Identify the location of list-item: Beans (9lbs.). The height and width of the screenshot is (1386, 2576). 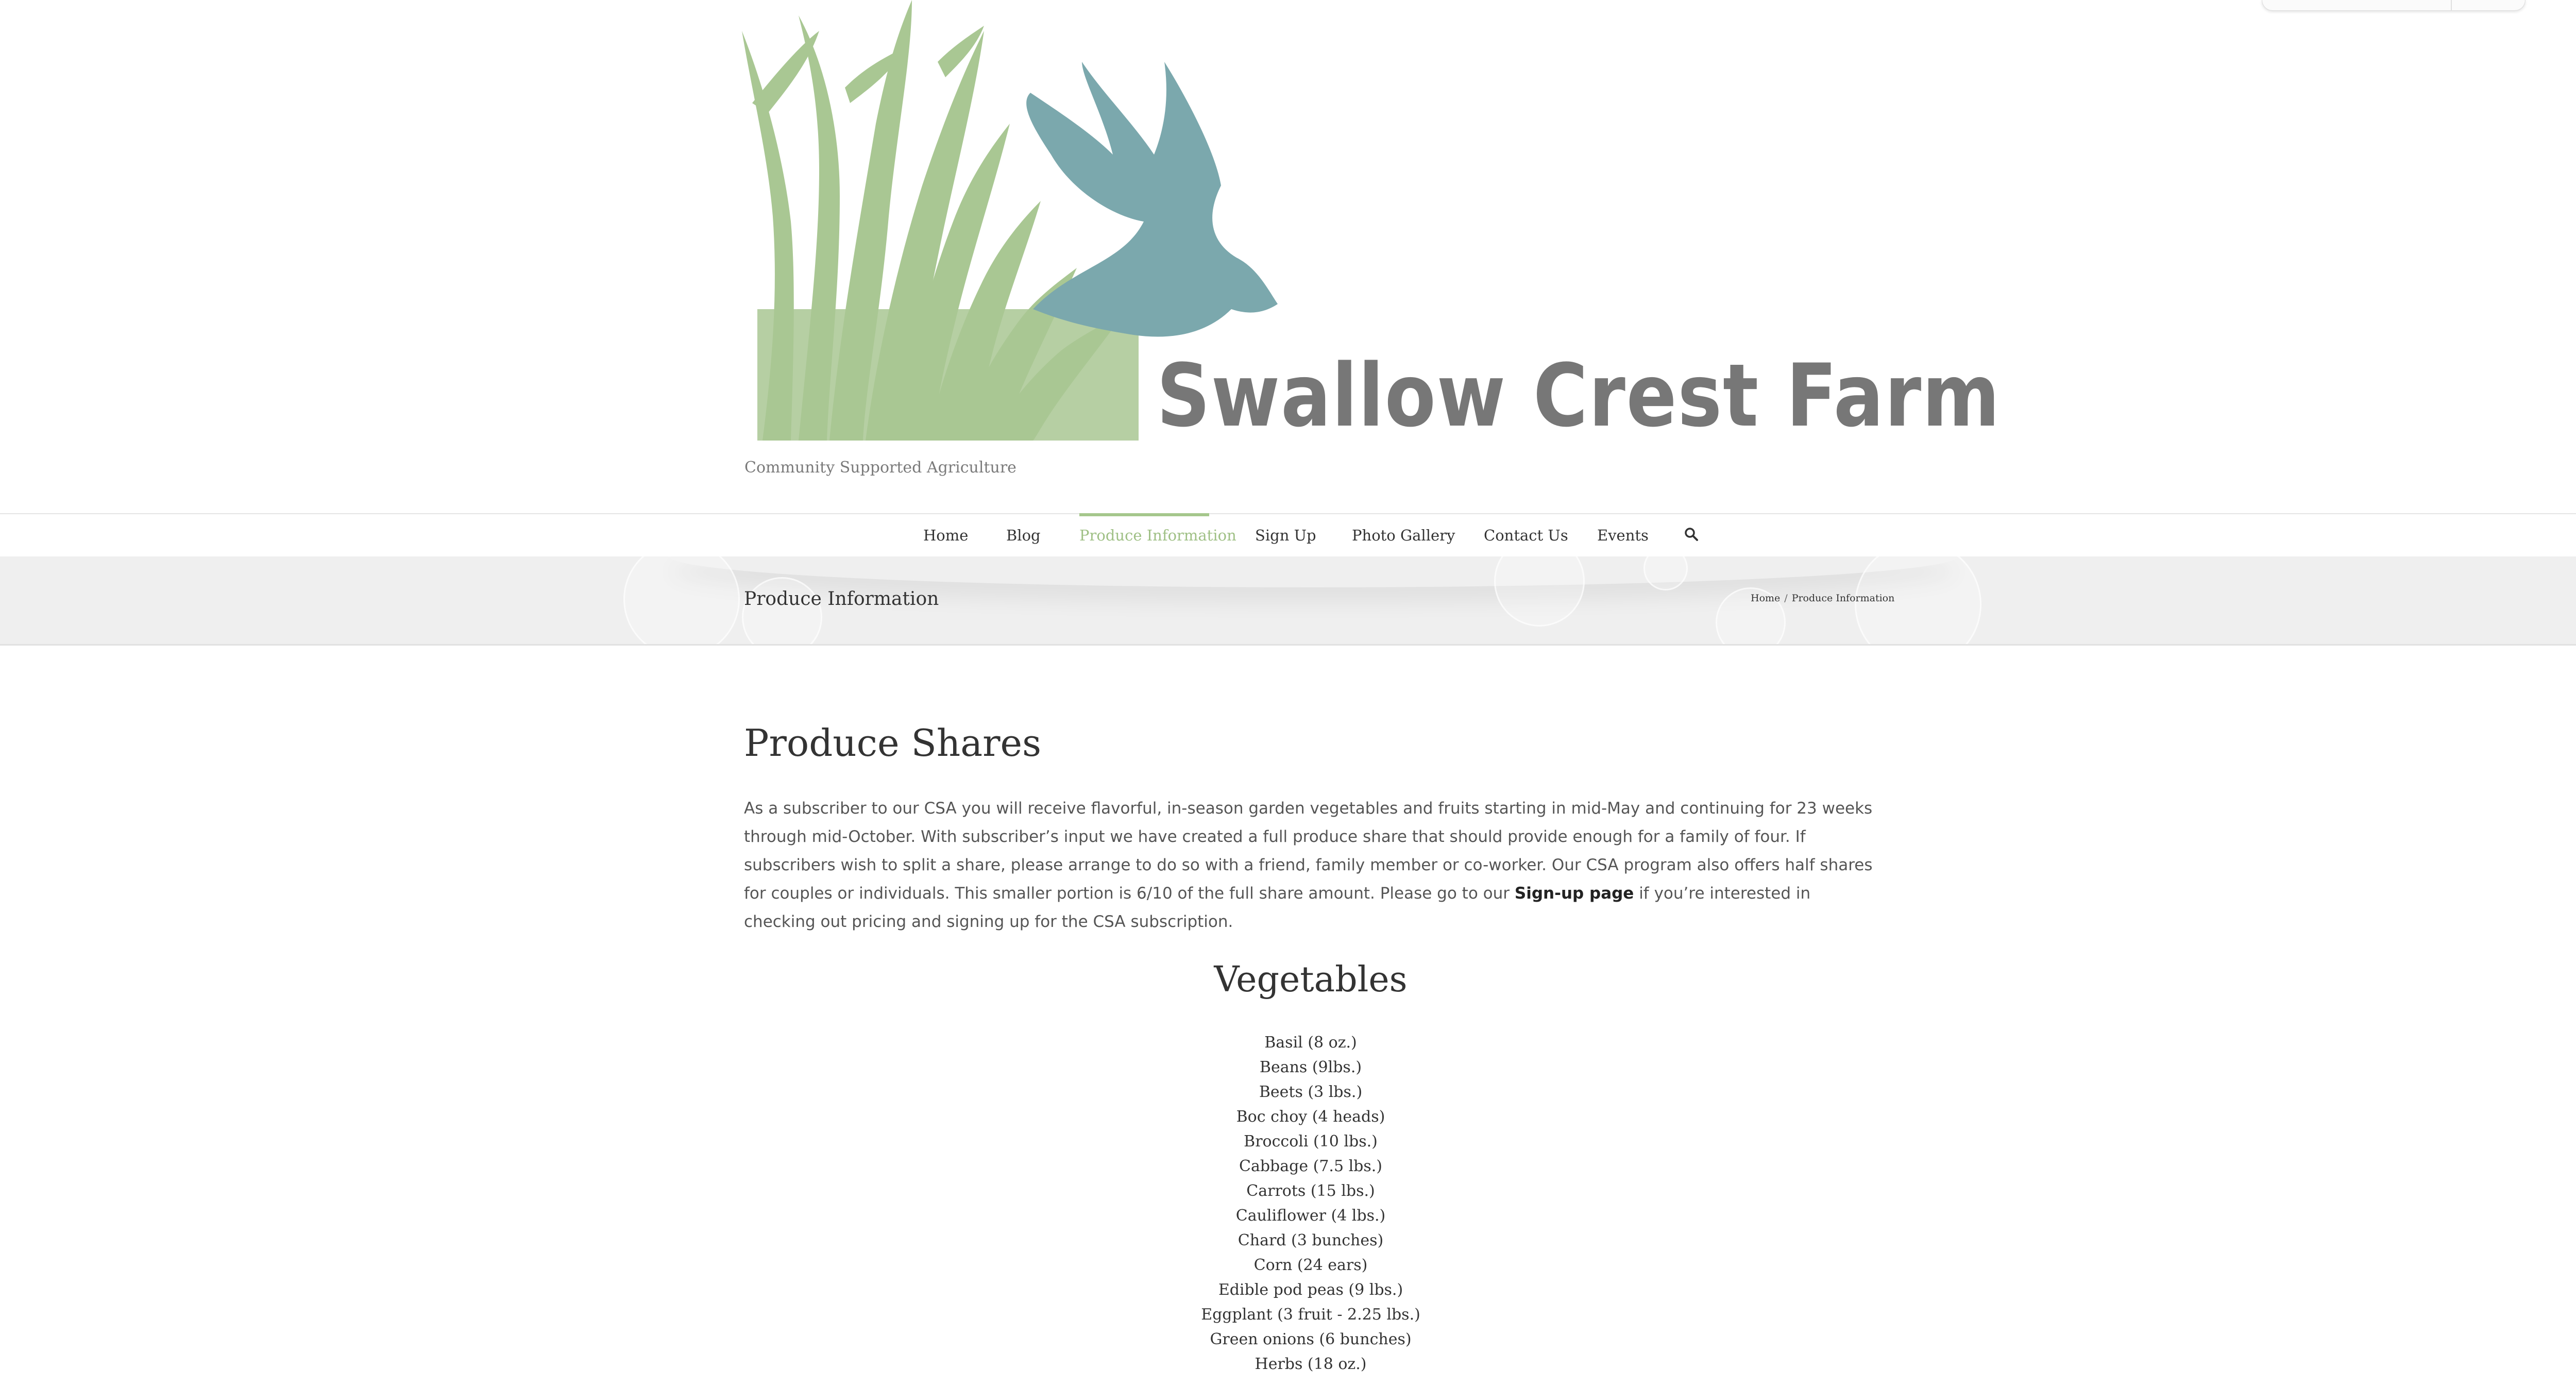
(1310, 1067).